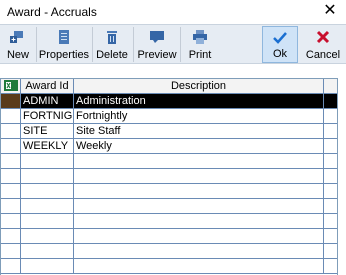 This screenshot has height=275, width=346. What do you see at coordinates (280, 38) in the screenshot?
I see `checkmark-icon` at bounding box center [280, 38].